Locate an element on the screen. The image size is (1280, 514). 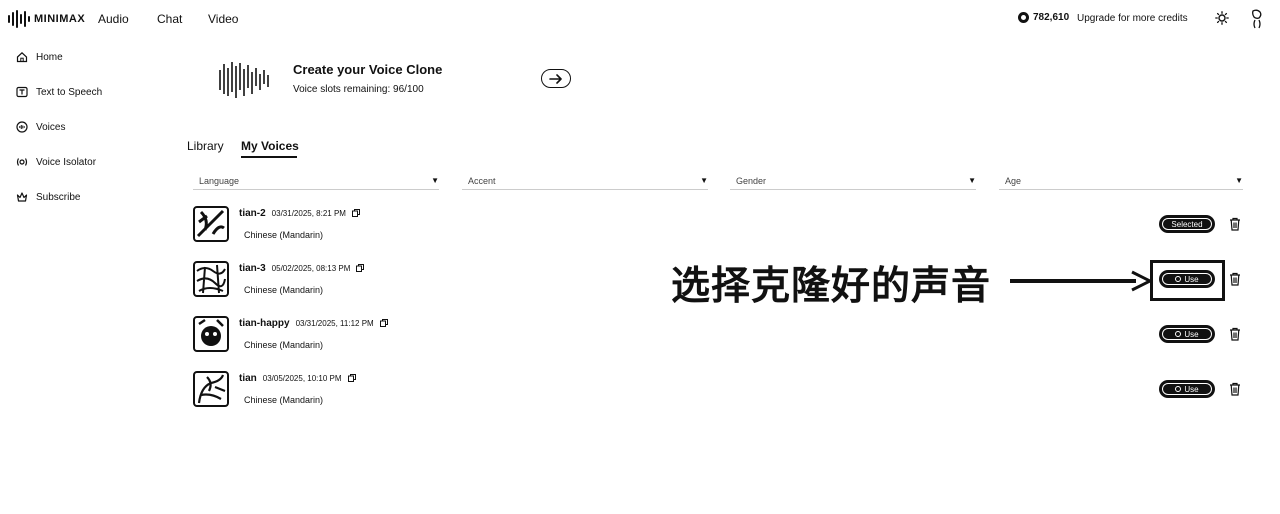
voice-date: 05/02/2025, 08:13 PM is located at coordinates (311, 268).